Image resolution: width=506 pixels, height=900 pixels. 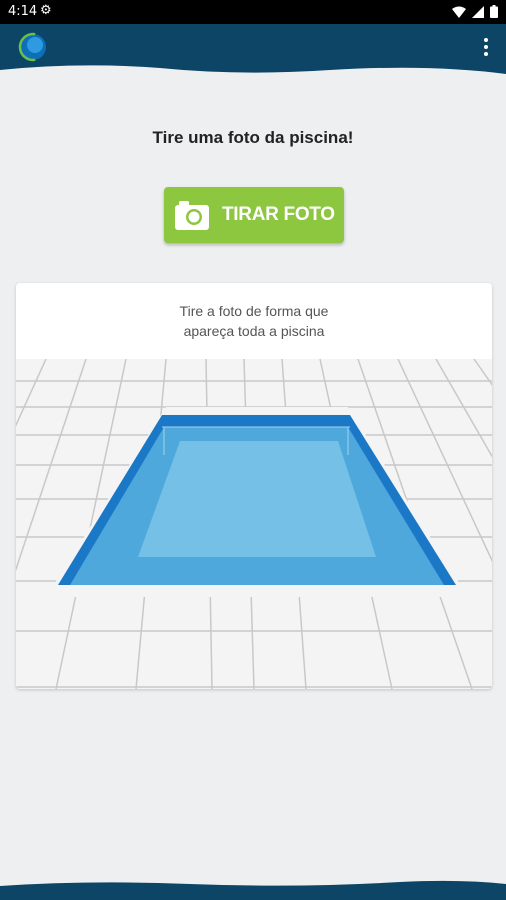 What do you see at coordinates (192, 215) in the screenshot?
I see `camera-icon` at bounding box center [192, 215].